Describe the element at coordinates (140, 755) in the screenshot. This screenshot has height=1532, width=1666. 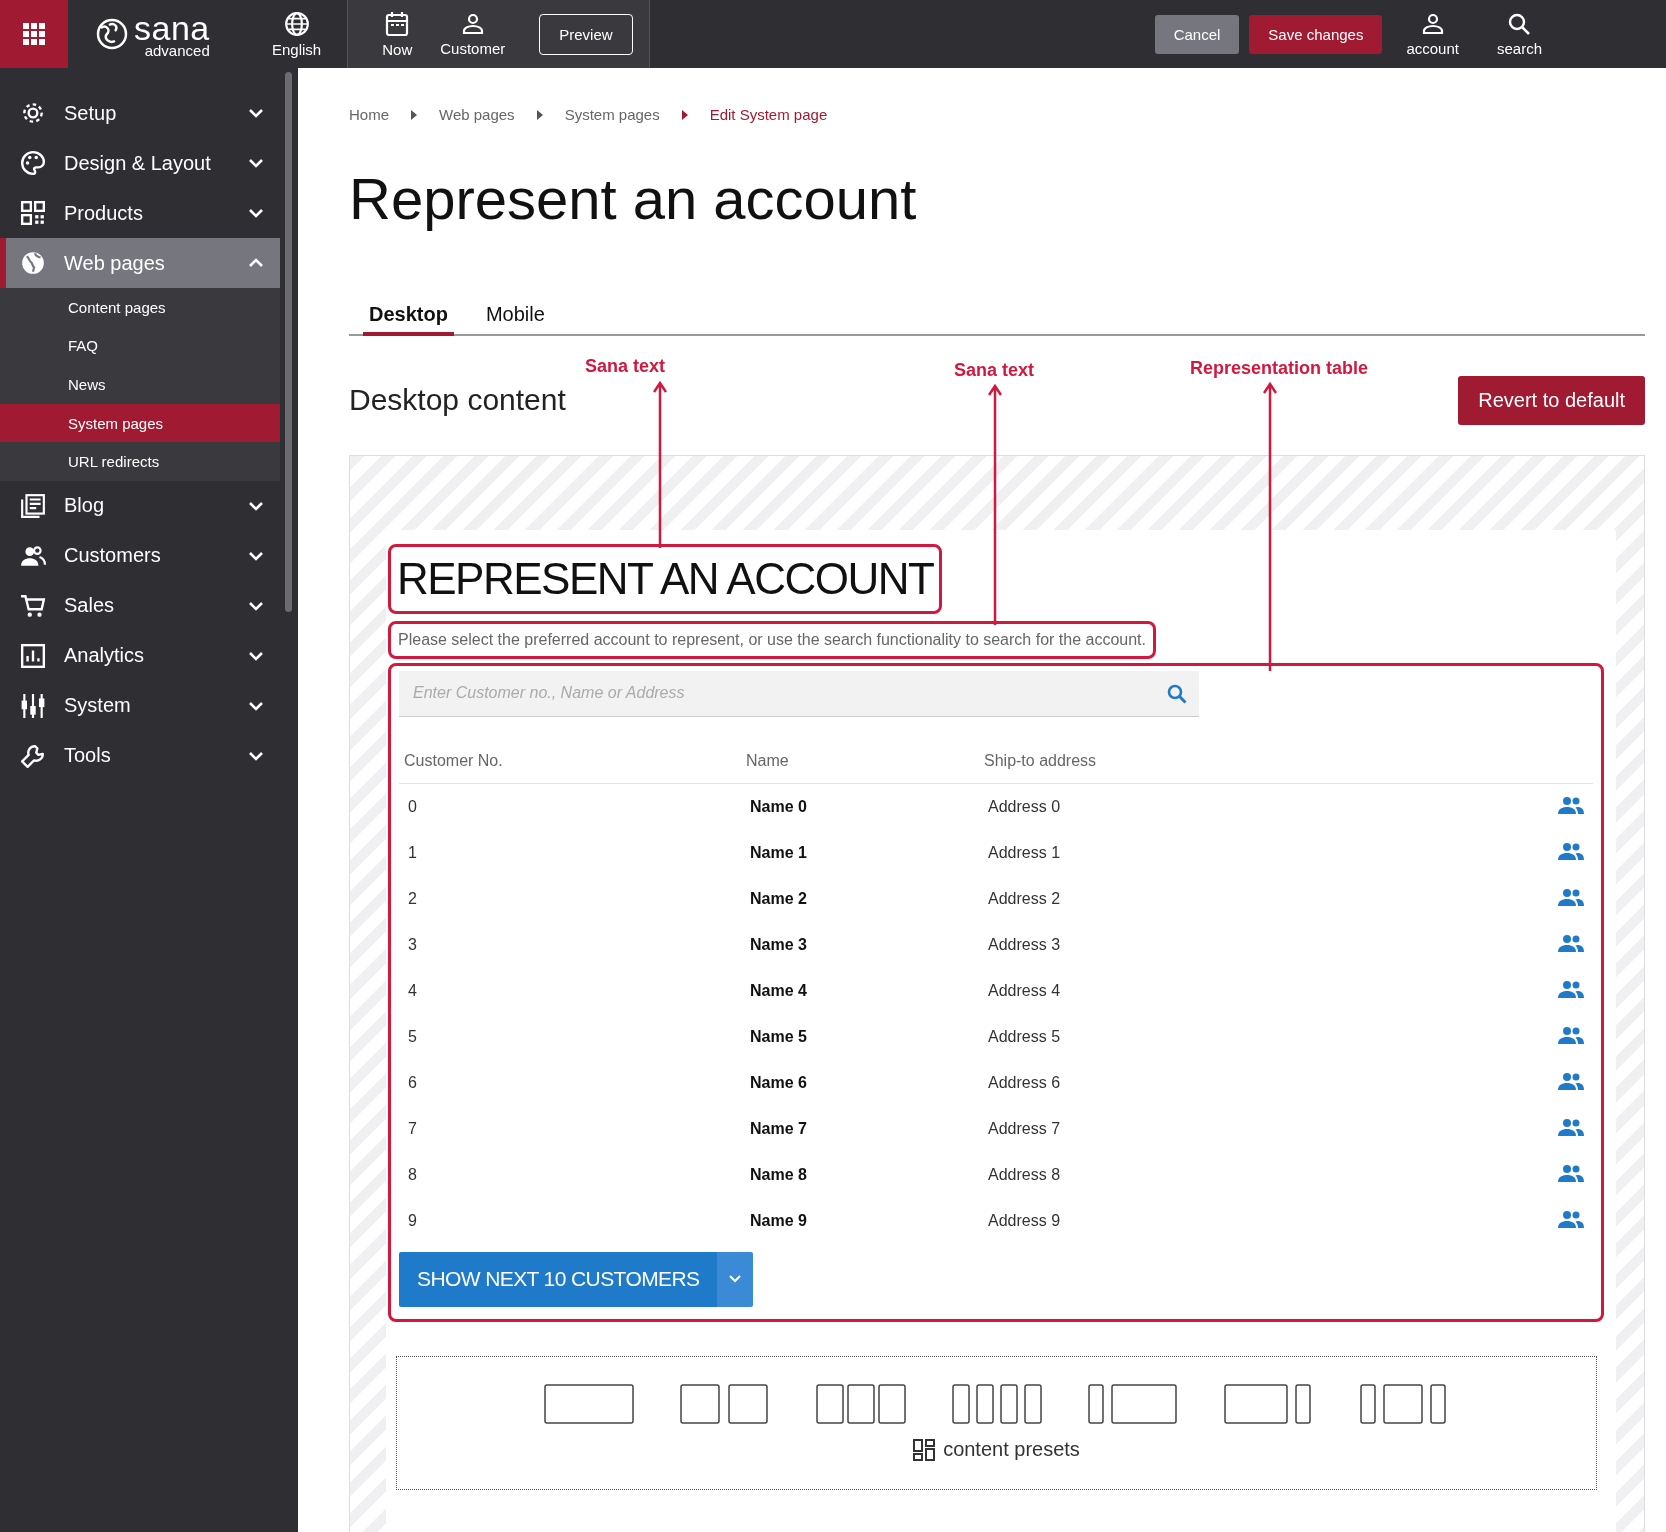
I see `sidebar-item: Tools` at that location.